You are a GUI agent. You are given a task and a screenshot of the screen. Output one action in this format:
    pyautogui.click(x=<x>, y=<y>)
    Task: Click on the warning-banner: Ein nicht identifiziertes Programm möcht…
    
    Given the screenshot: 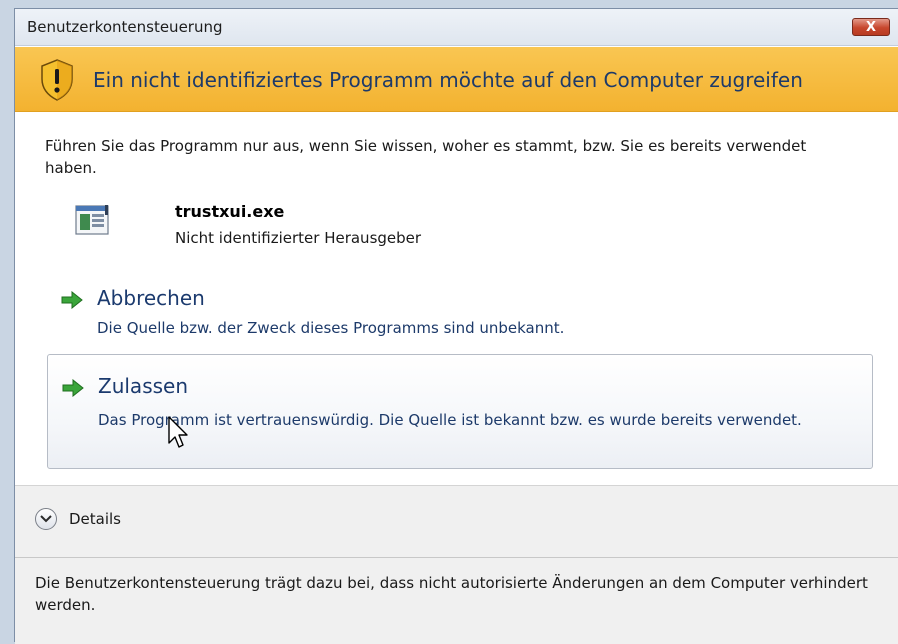 What is the action you would take?
    pyautogui.click(x=456, y=79)
    